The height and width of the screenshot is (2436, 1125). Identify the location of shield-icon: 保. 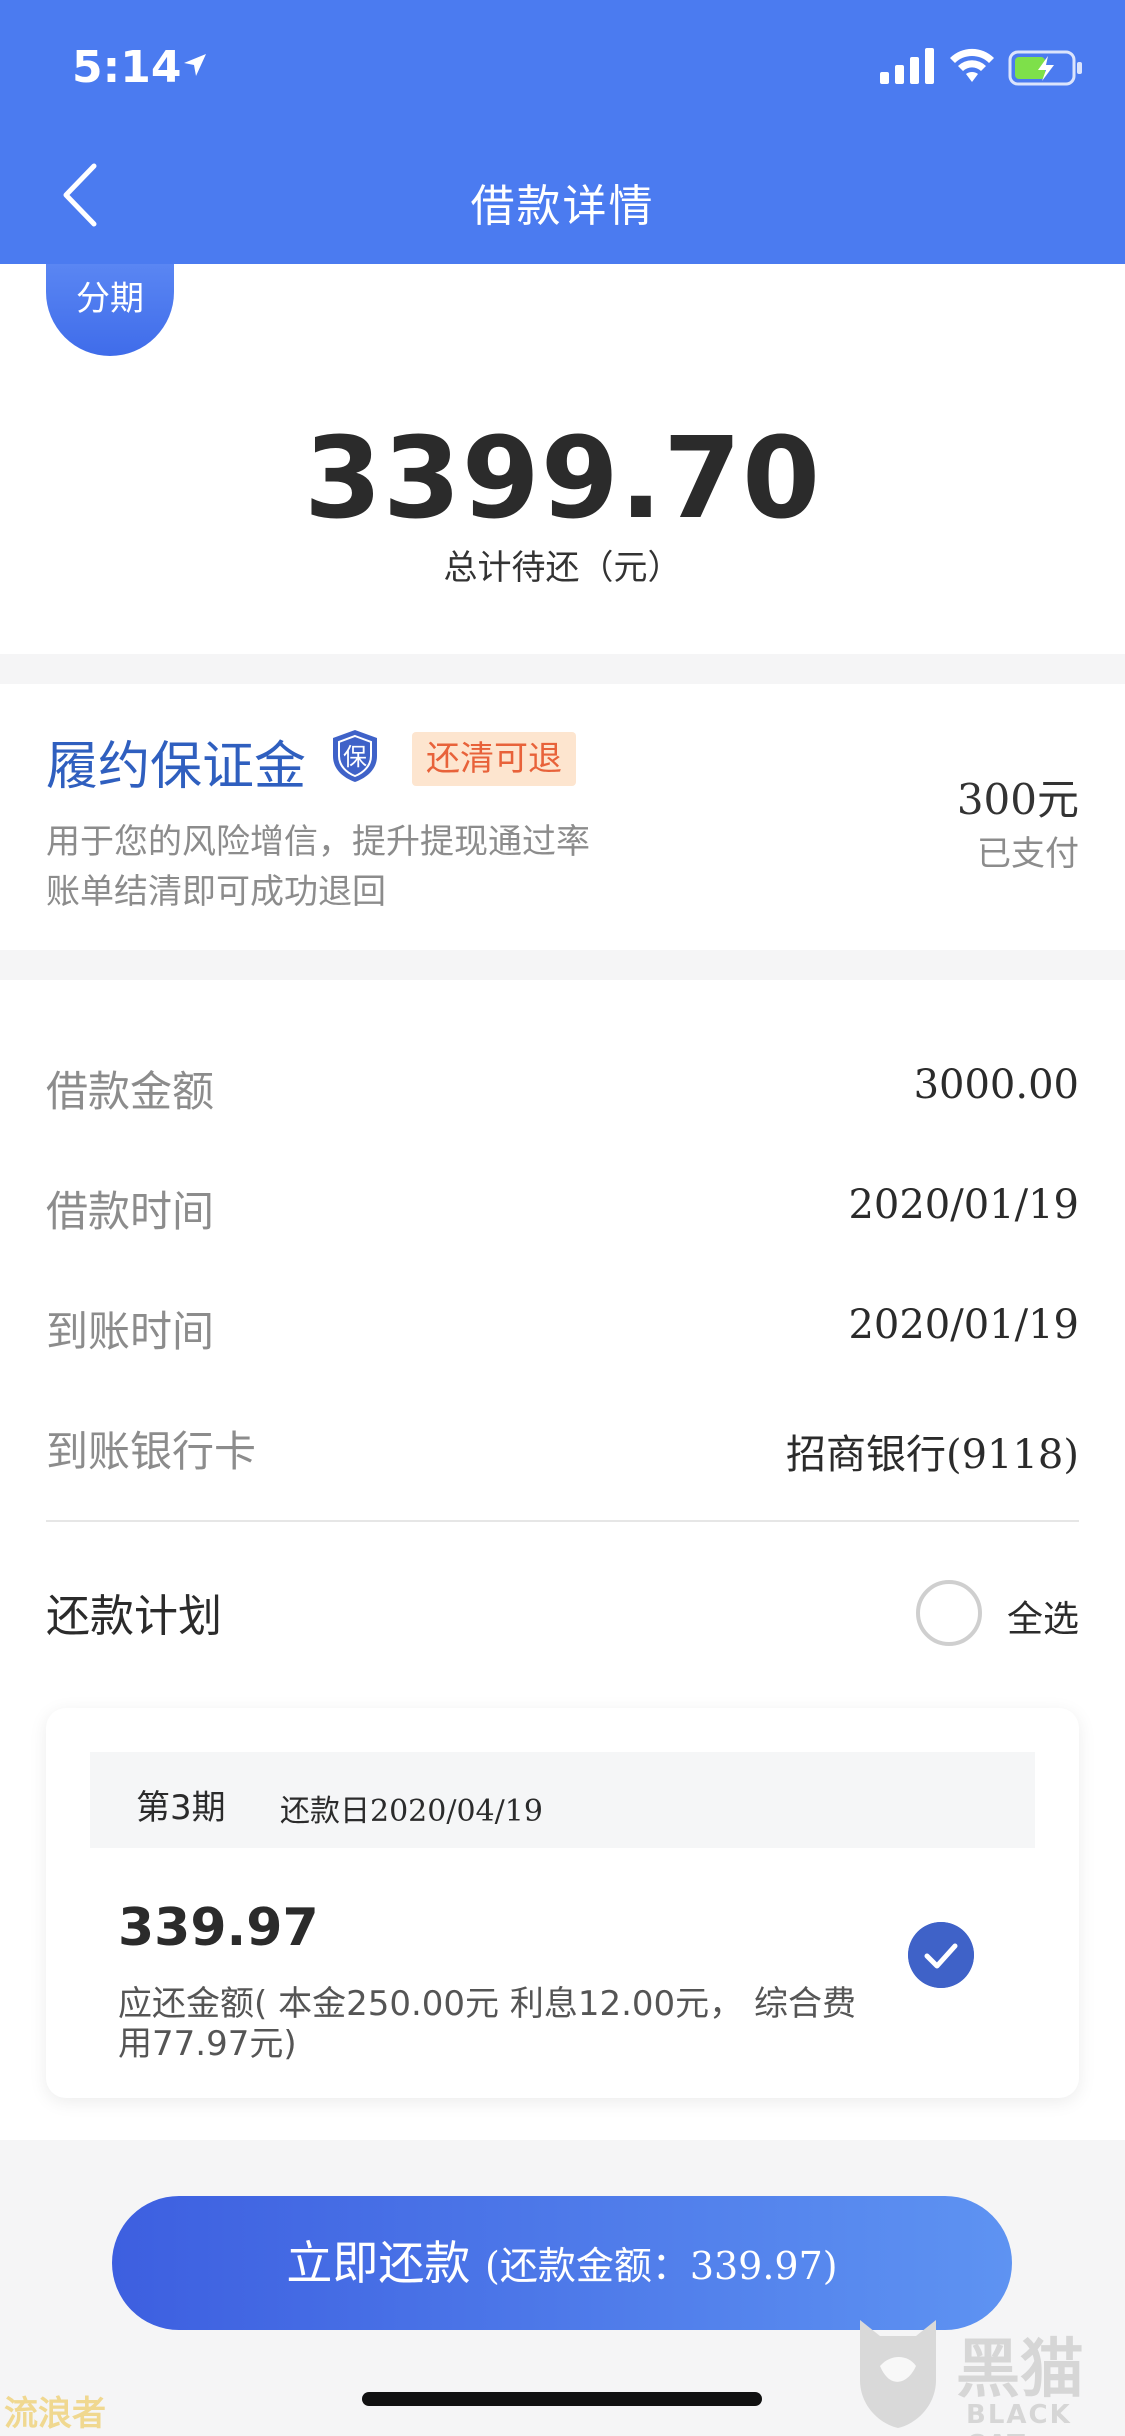
(355, 756).